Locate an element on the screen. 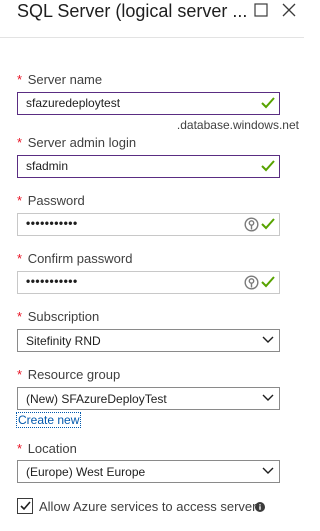 This screenshot has width=320, height=531. create-new-link: Create new is located at coordinates (49, 420).